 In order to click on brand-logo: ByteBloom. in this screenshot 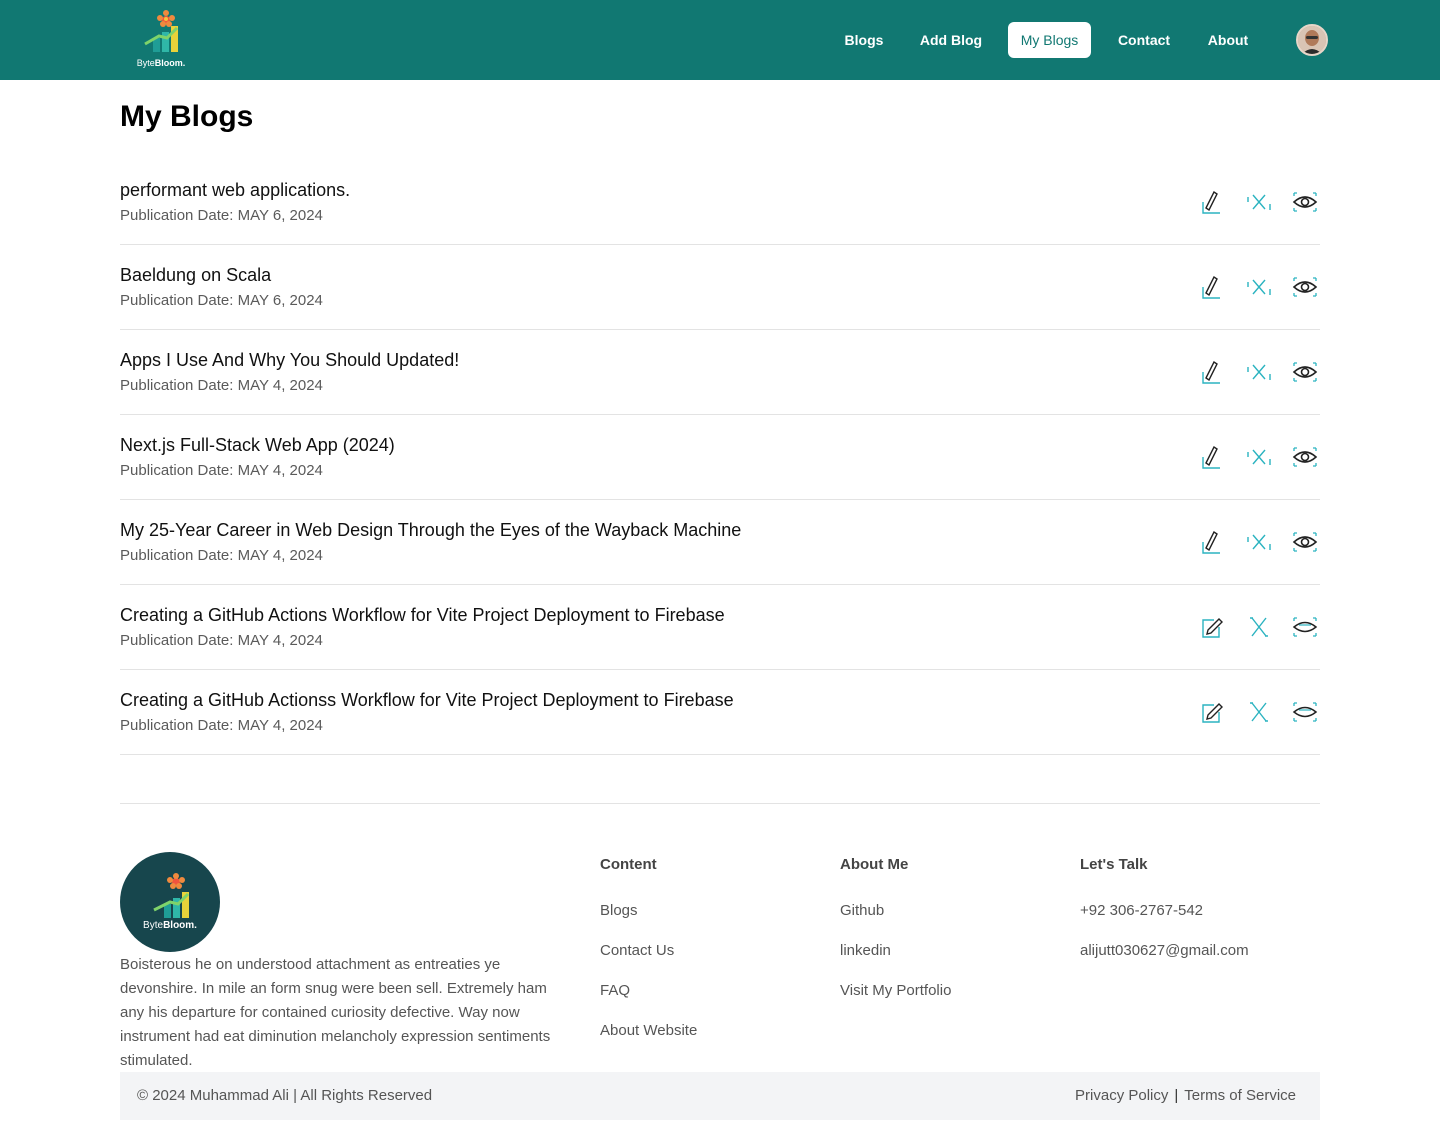, I will do `click(161, 40)`.